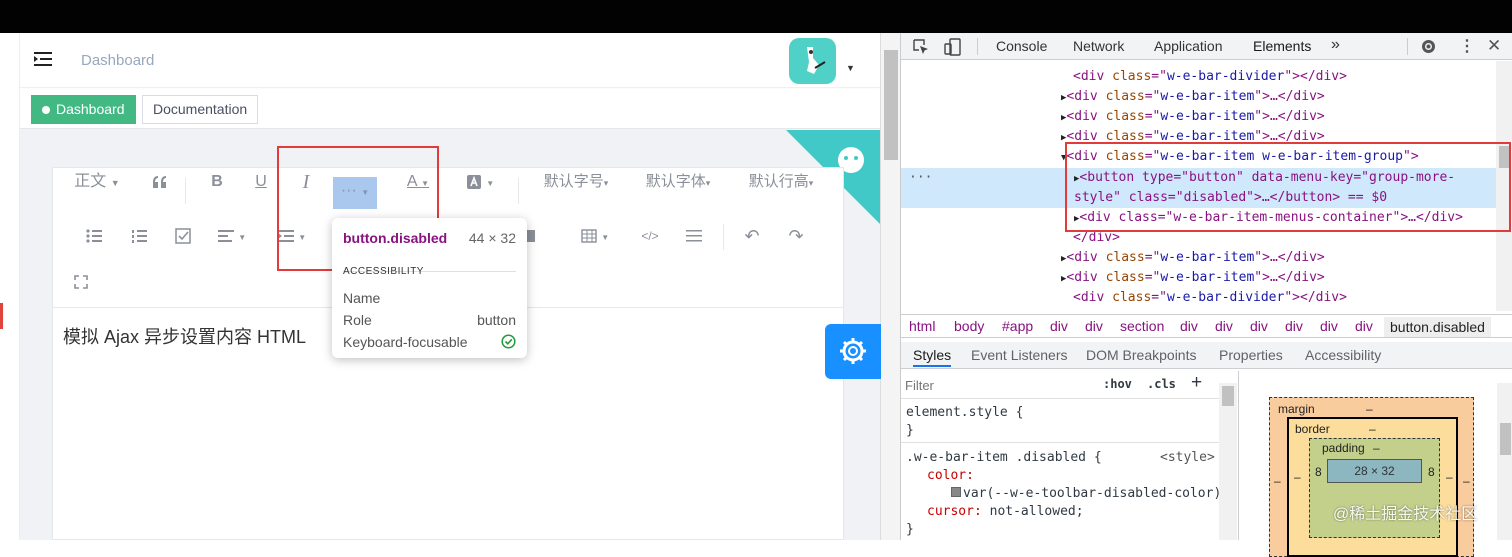  Describe the element at coordinates (650, 236) in the screenshot. I see `code-icon: </>` at that location.